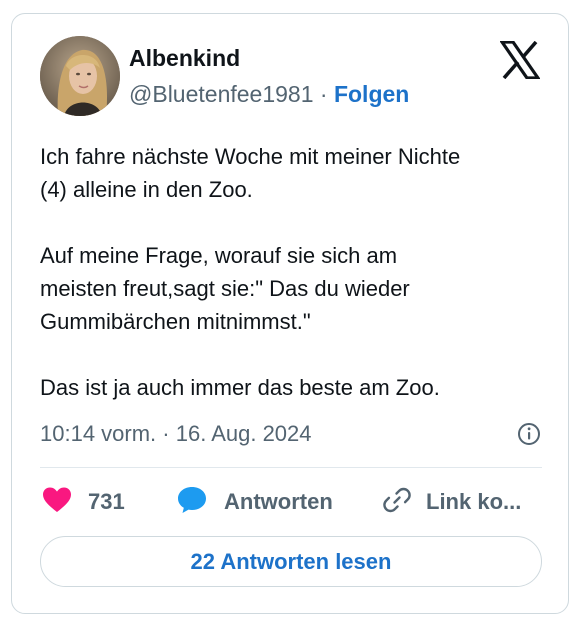 The width and height of the screenshot is (581, 633). I want to click on speech-bubble-icon, so click(192, 502).